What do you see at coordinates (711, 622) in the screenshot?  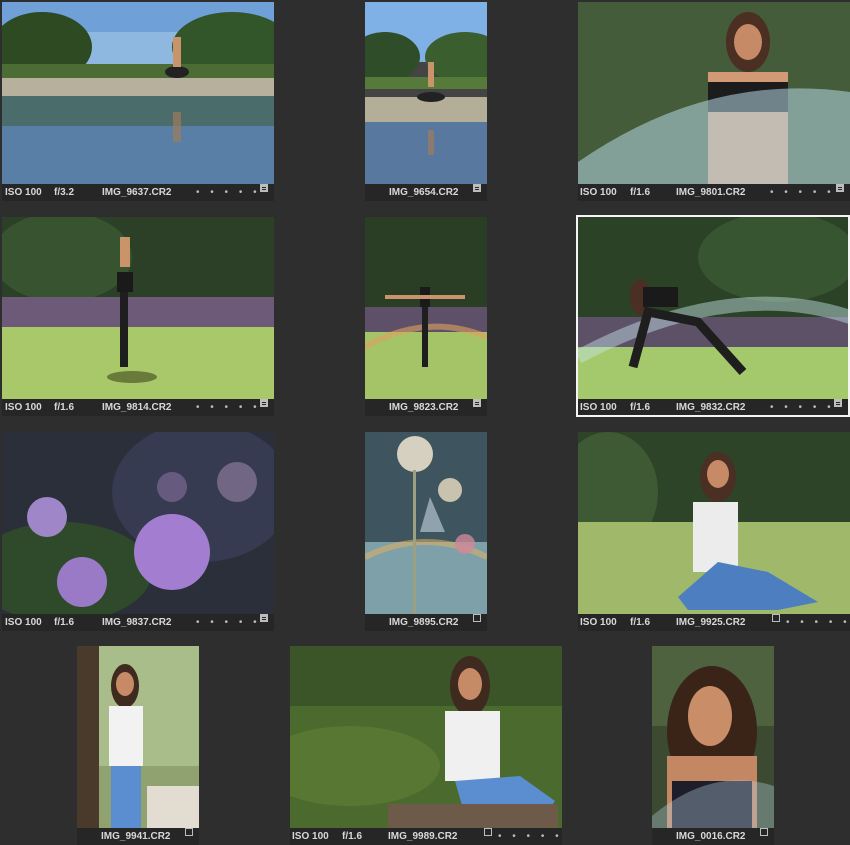 I see `filename-label: IMG_9925.CR2` at bounding box center [711, 622].